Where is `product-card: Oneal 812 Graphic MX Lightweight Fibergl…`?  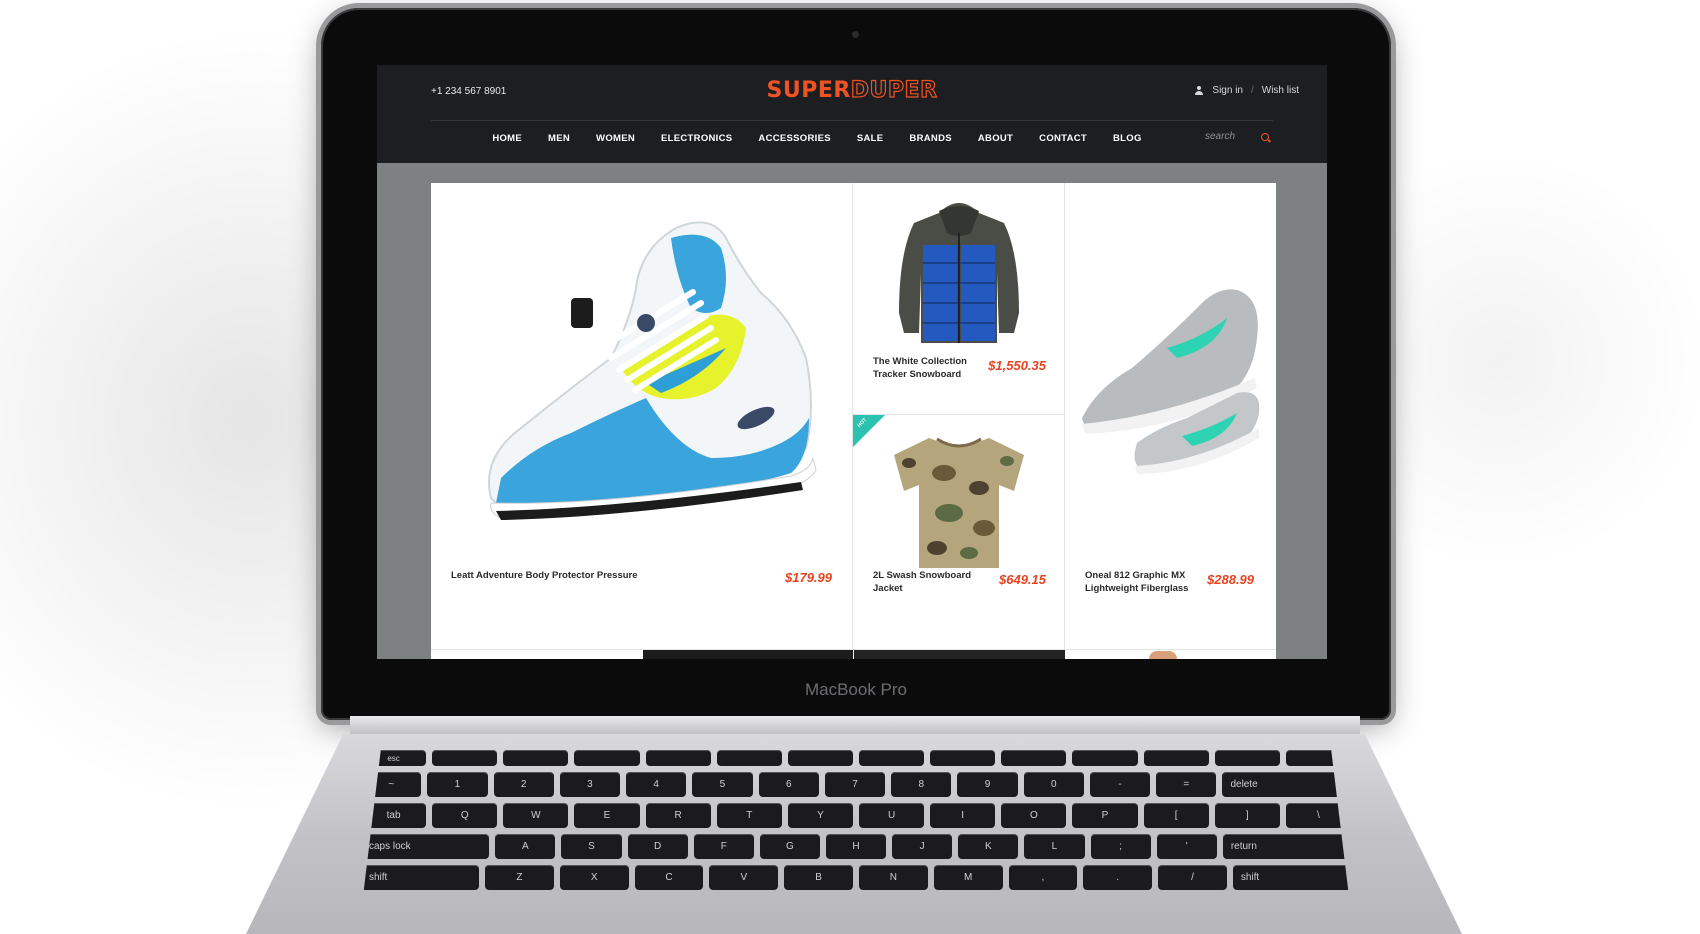 product-card: Oneal 812 Graphic MX Lightweight Fibergl… is located at coordinates (1170, 416).